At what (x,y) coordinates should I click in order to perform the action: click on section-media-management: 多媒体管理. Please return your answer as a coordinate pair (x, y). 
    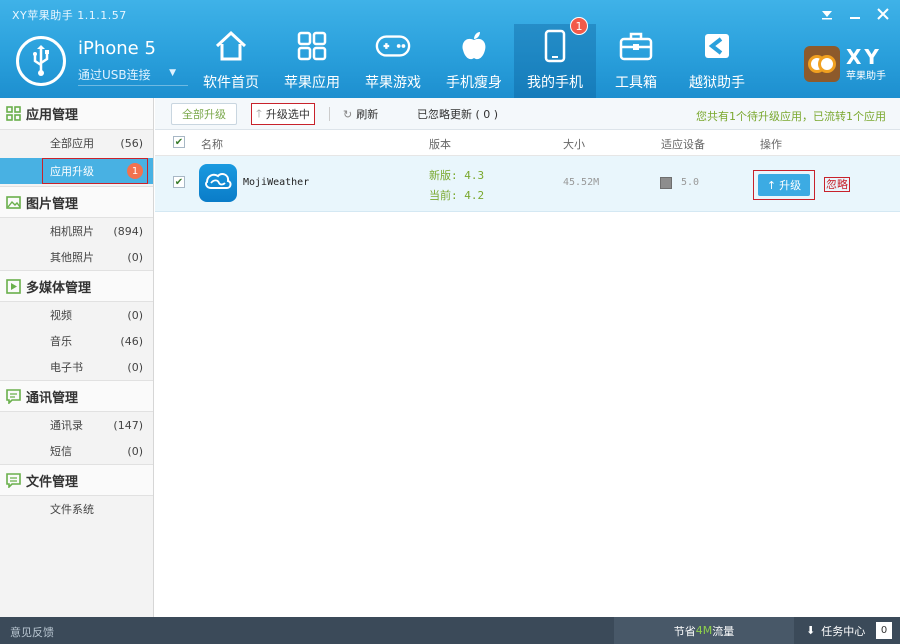
    Looking at the image, I should click on (76, 286).